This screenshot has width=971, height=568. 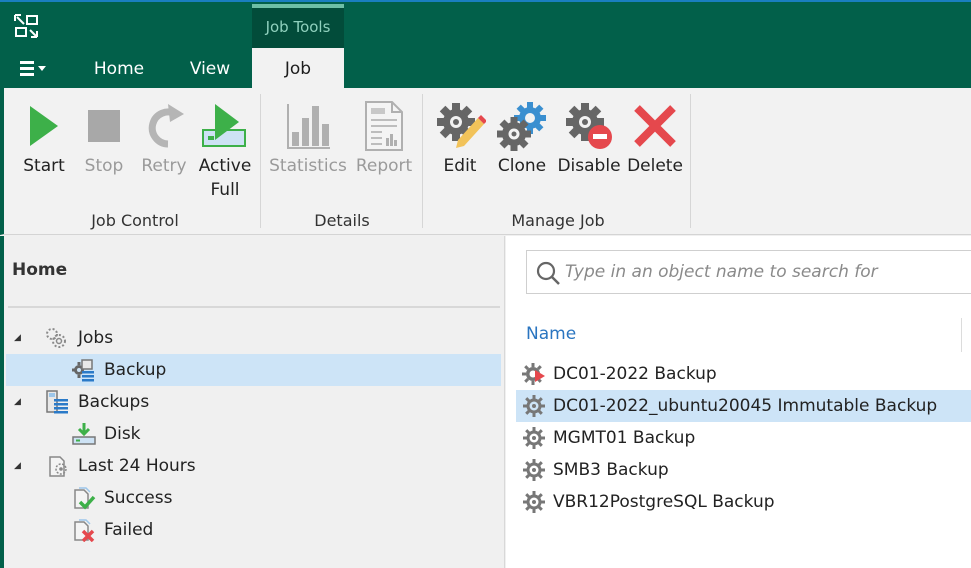 I want to click on ribbon-group-details: Statistics Report Details, so click(x=342, y=163).